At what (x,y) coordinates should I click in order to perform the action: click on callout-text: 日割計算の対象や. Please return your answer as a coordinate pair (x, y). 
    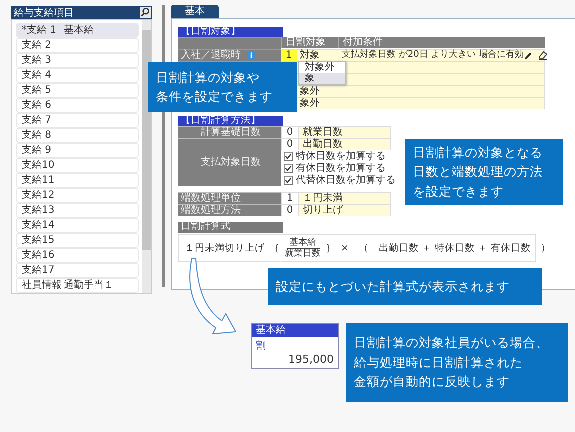
    Looking at the image, I should click on (208, 77).